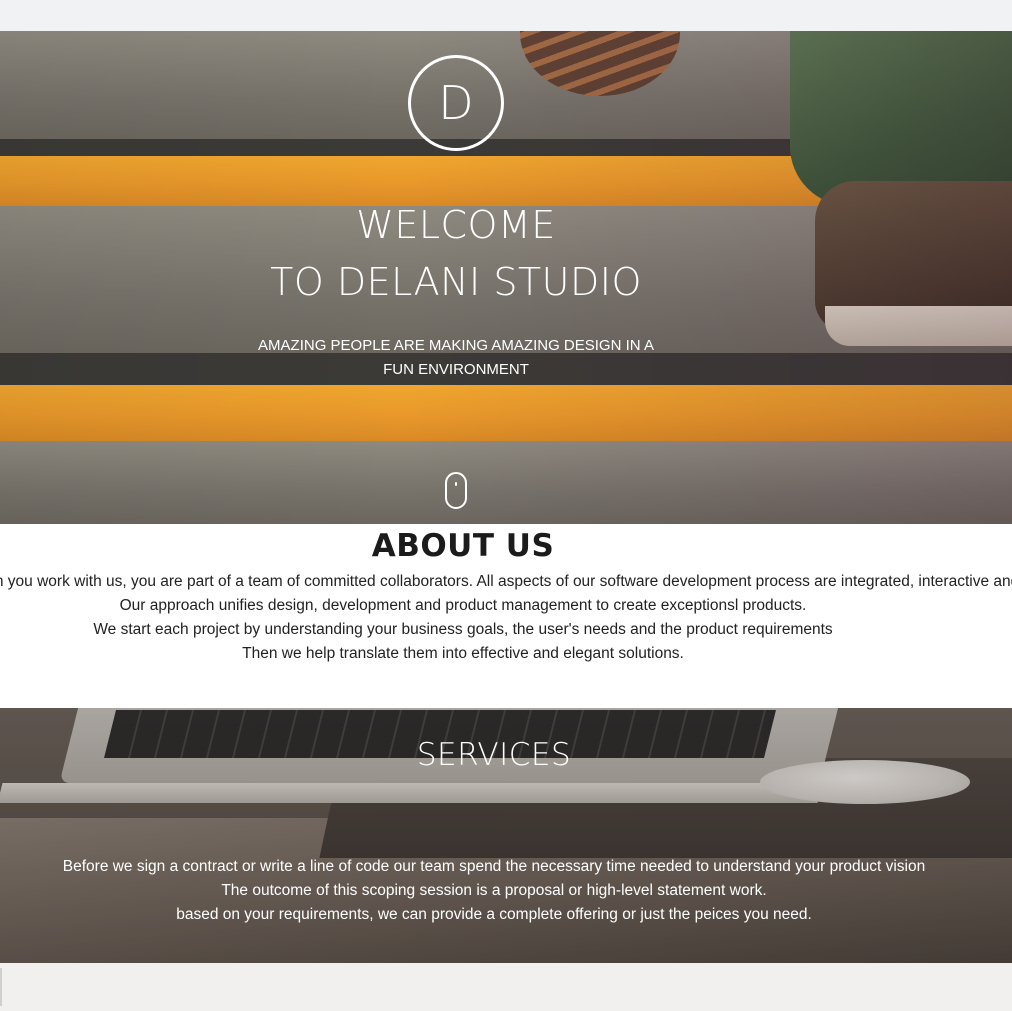 The width and height of the screenshot is (1012, 1011). Describe the element at coordinates (456, 490) in the screenshot. I see `mouse-scroll-icon` at that location.